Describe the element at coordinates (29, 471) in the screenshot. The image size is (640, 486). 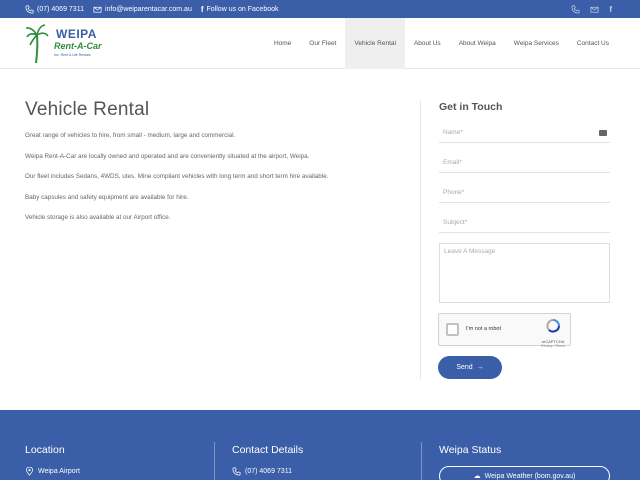
I see `map-pin-icon` at that location.